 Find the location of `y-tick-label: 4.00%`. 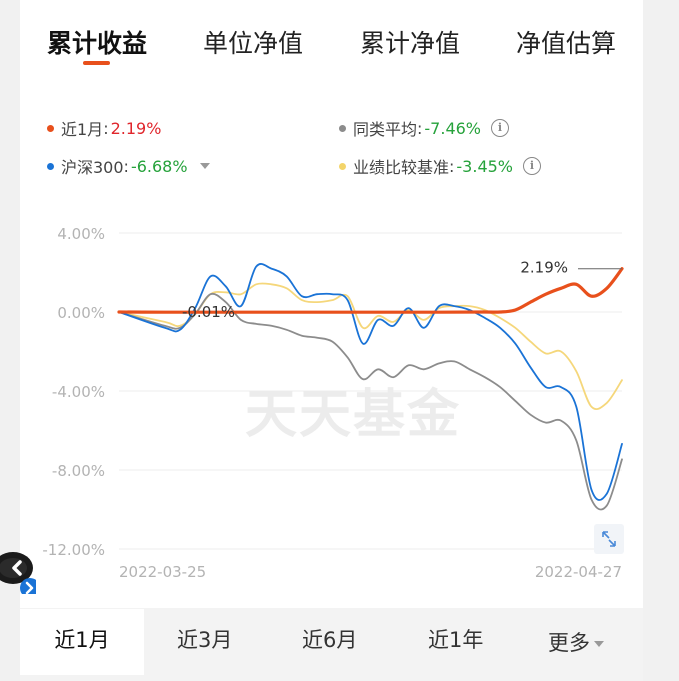

y-tick-label: 4.00% is located at coordinates (81, 234).